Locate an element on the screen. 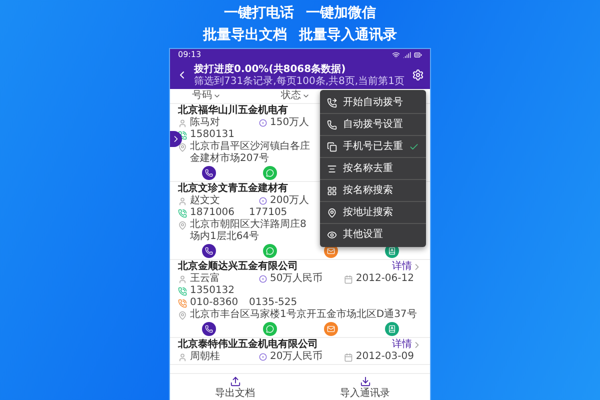  menu-label: 手机号已去重 is located at coordinates (373, 146).